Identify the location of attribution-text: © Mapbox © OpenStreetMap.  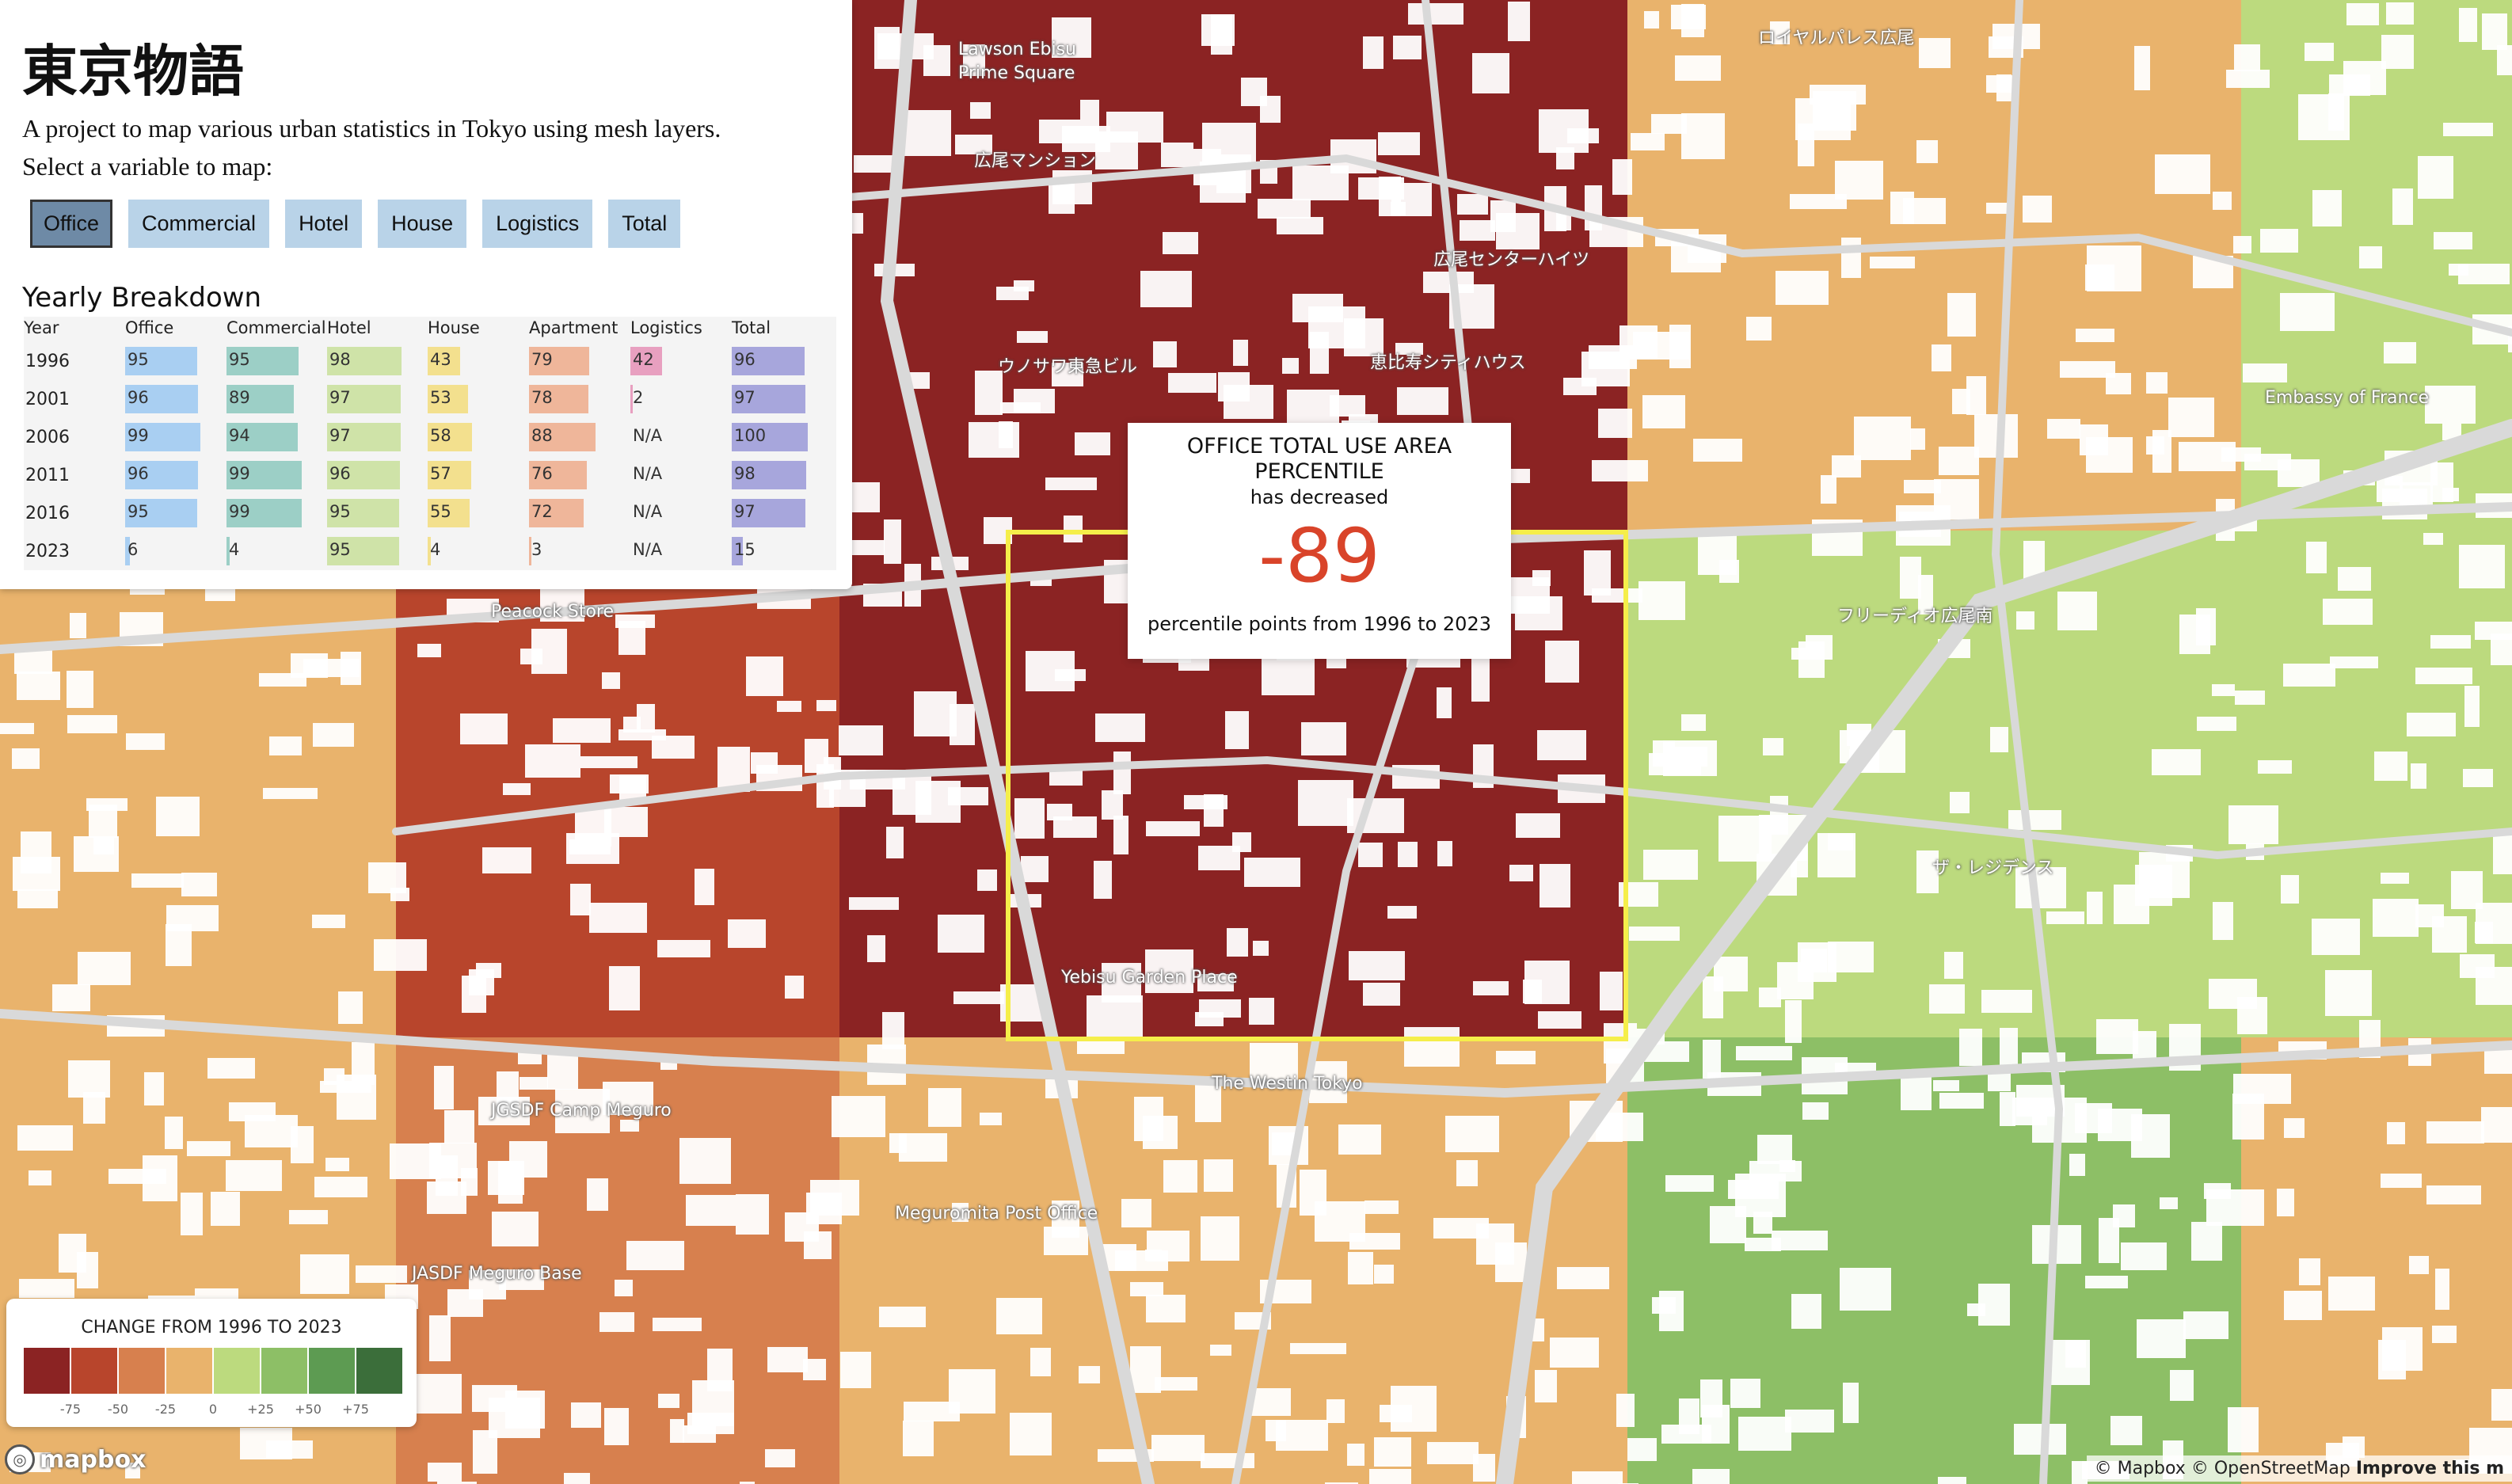
(2222, 1468).